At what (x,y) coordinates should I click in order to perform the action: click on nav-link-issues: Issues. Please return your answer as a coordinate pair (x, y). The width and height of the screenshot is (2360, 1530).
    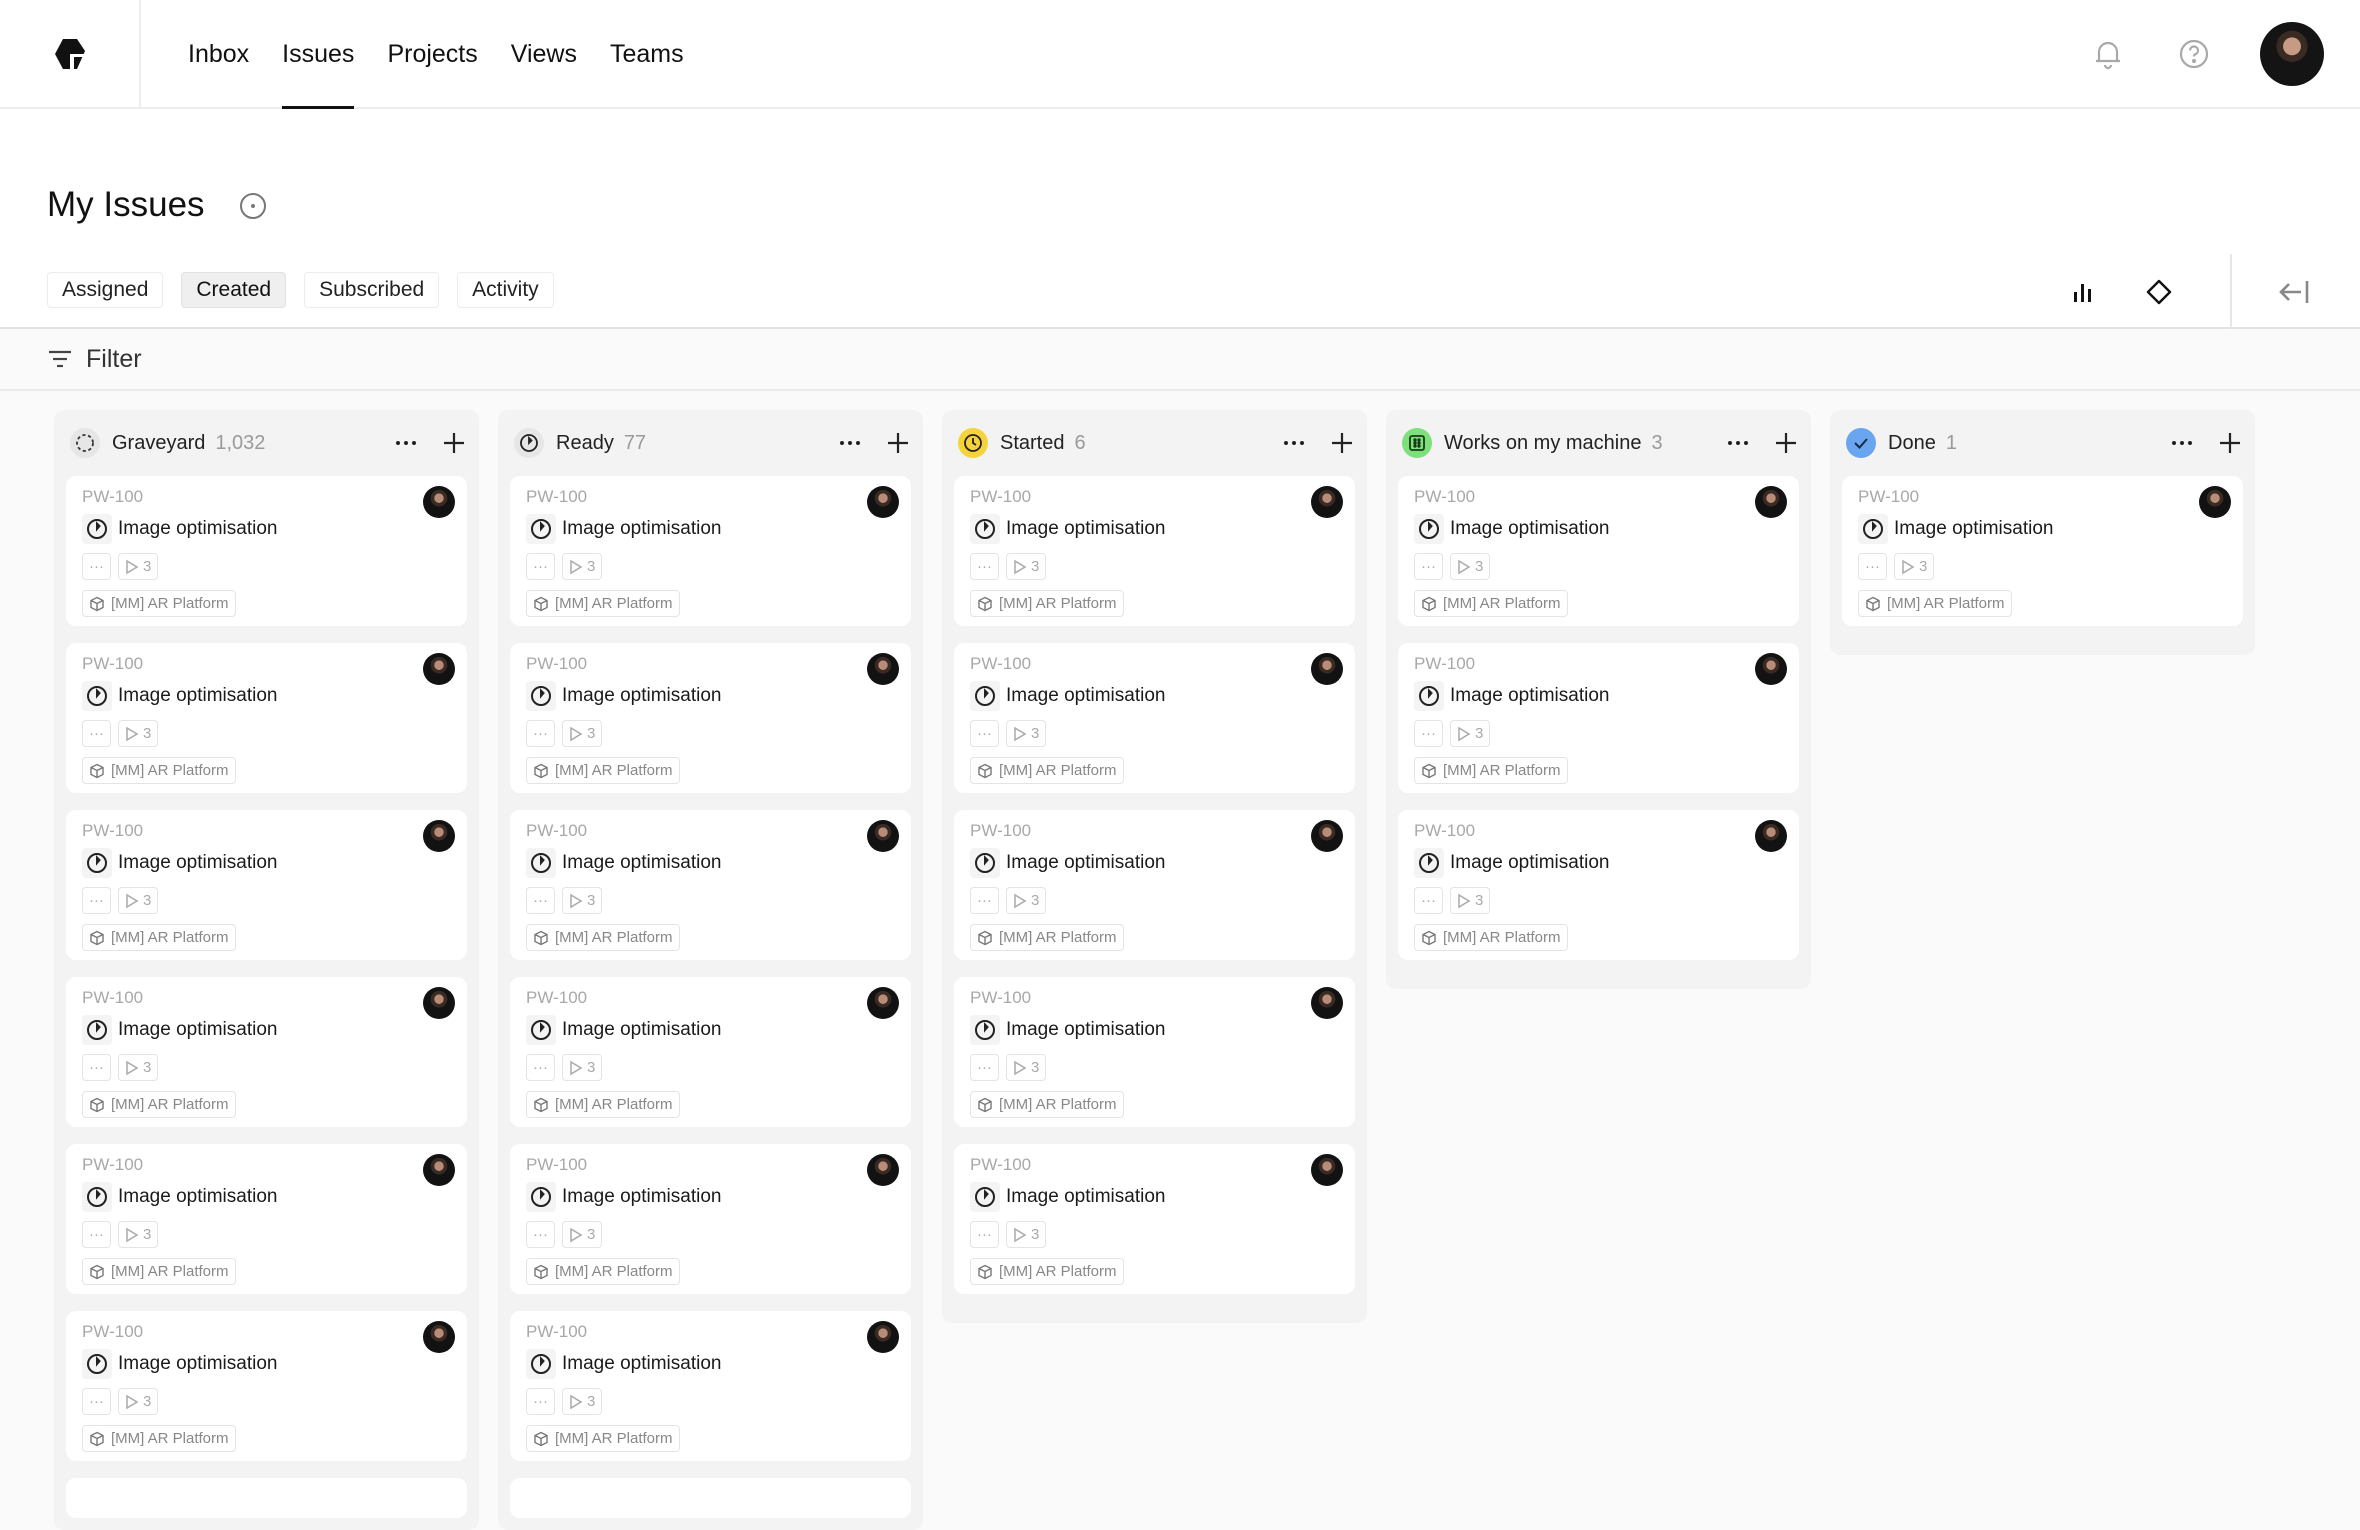
    Looking at the image, I should click on (318, 54).